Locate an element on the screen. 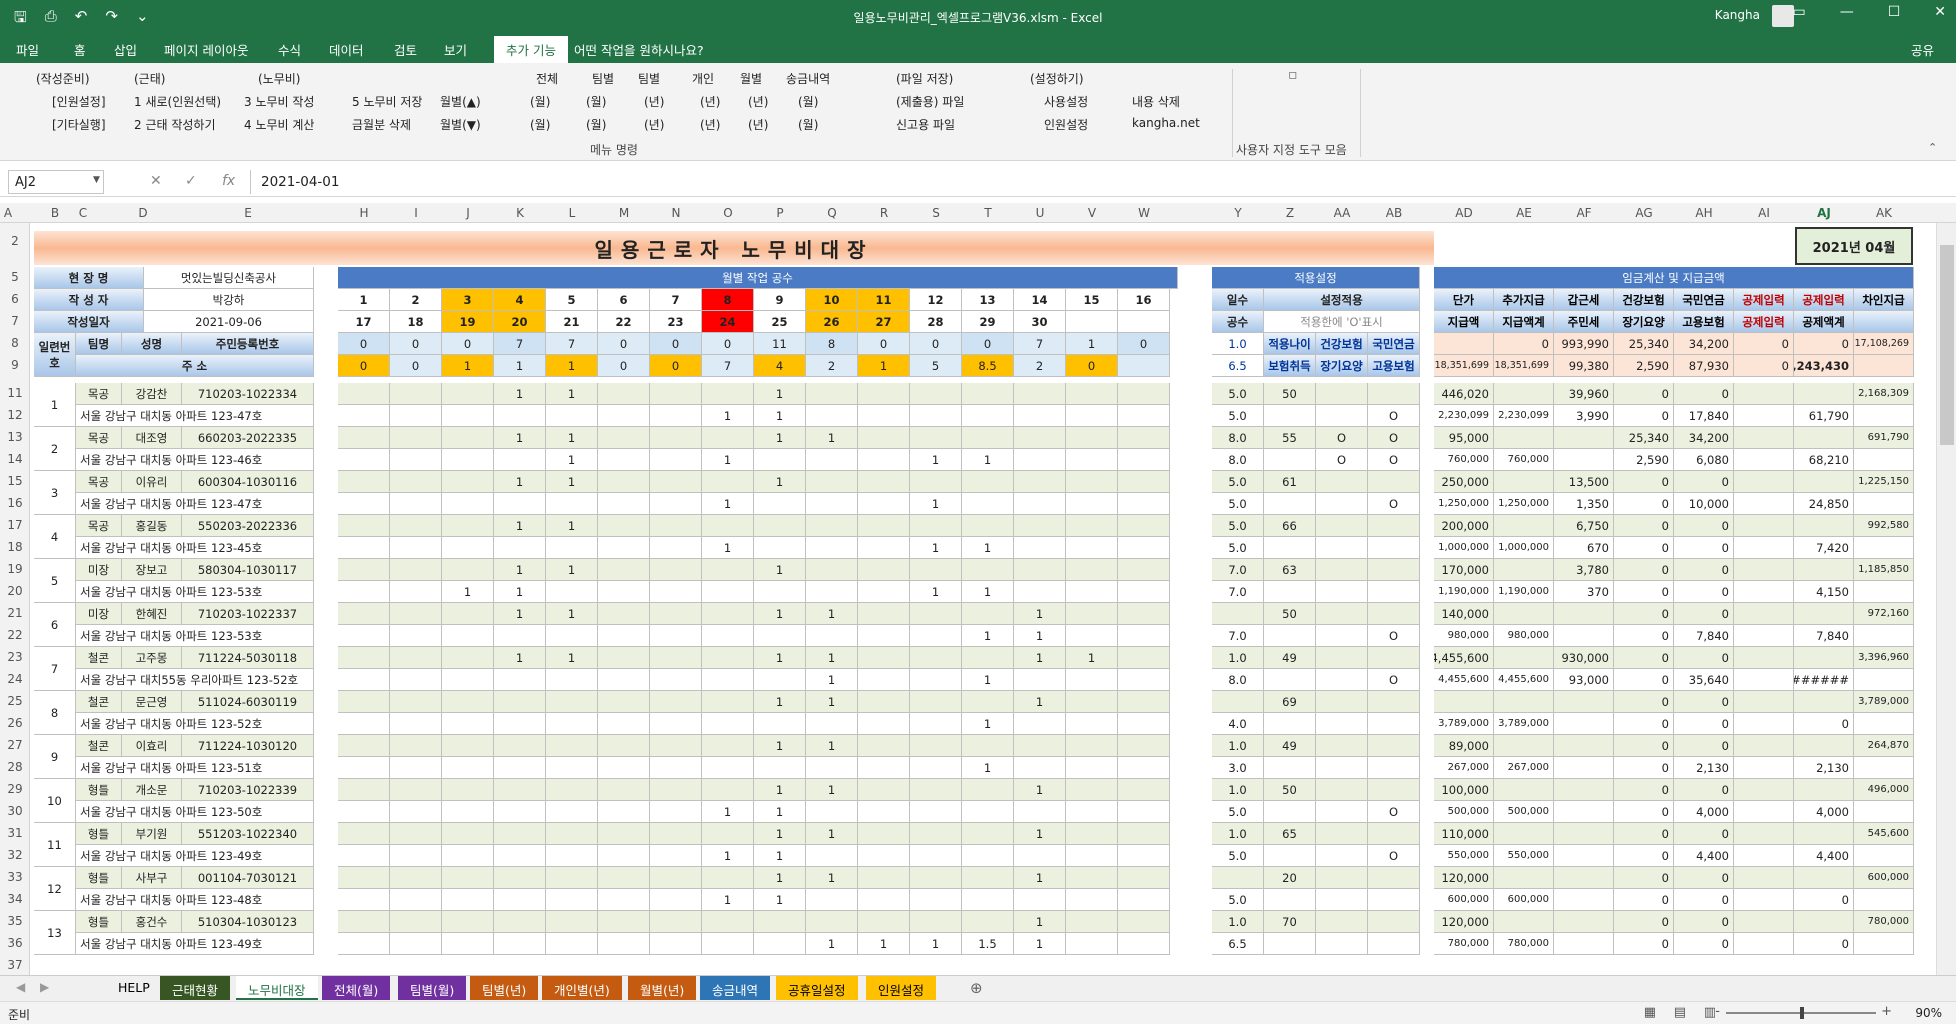 The height and width of the screenshot is (1024, 1956). worker-setting: 50 is located at coordinates (1290, 394).